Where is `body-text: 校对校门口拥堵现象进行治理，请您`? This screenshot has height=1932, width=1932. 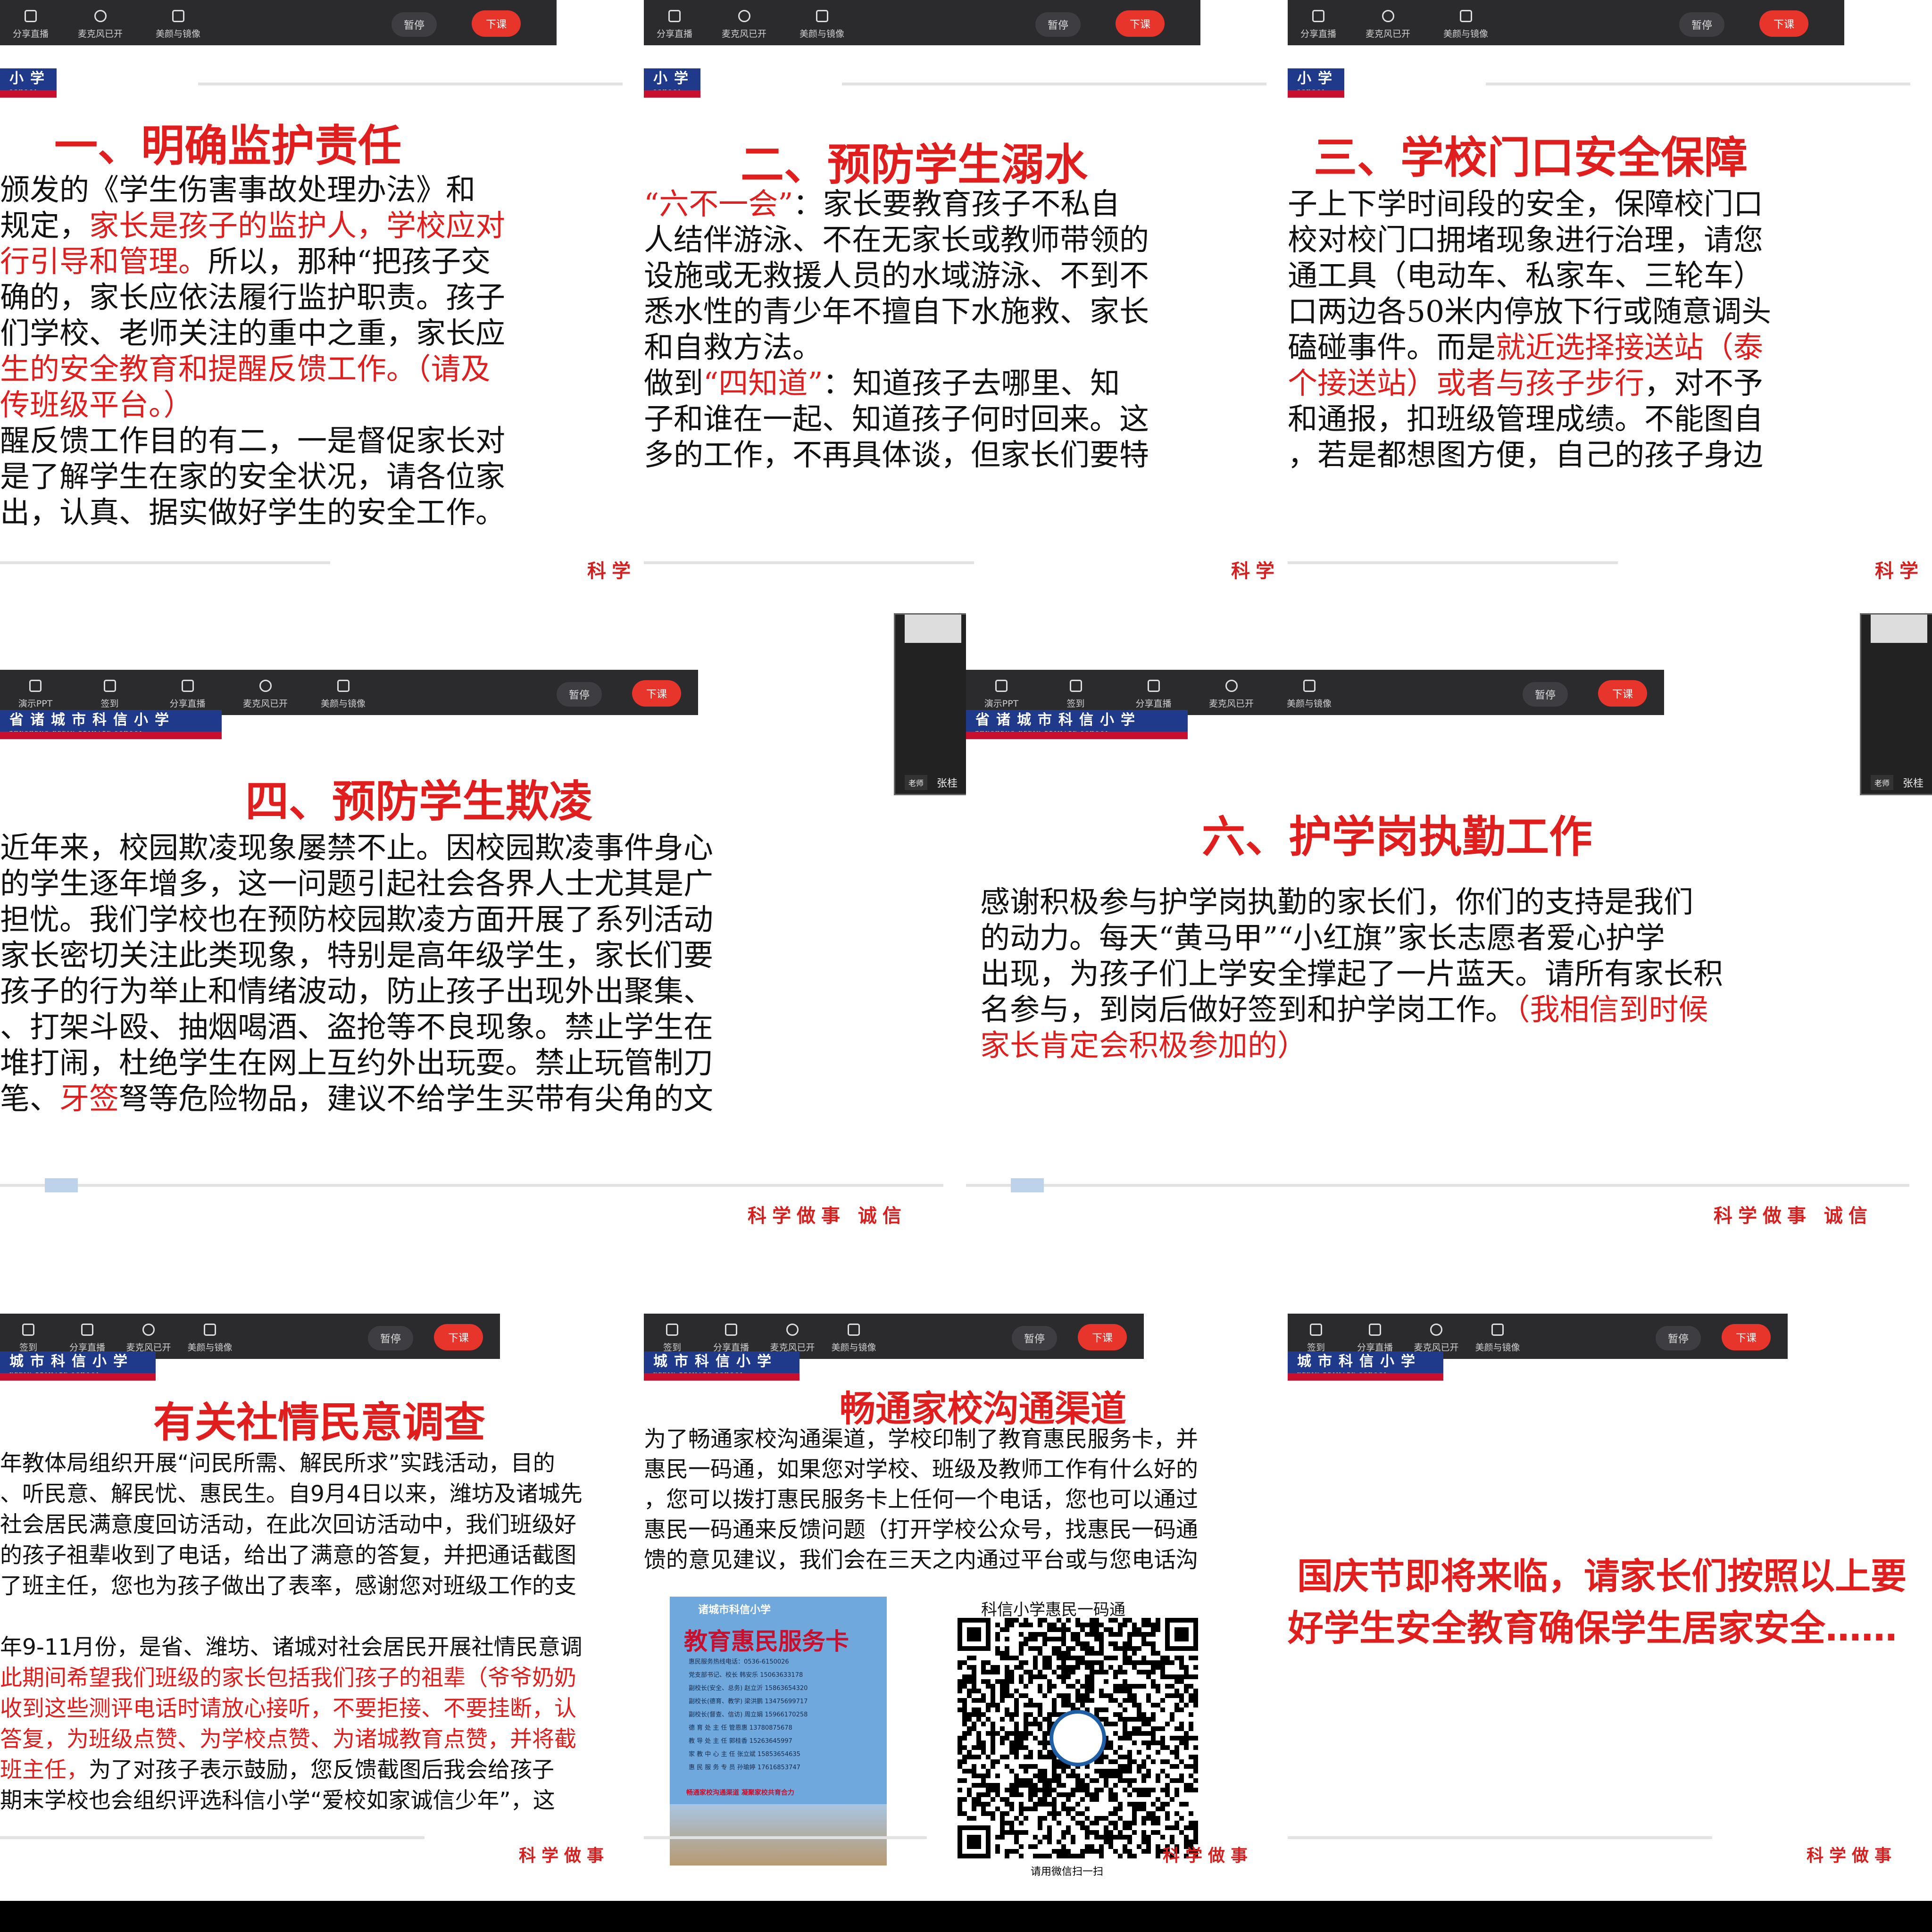
body-text: 校对校门口拥堵现象进行治理，请您 is located at coordinates (1525, 240).